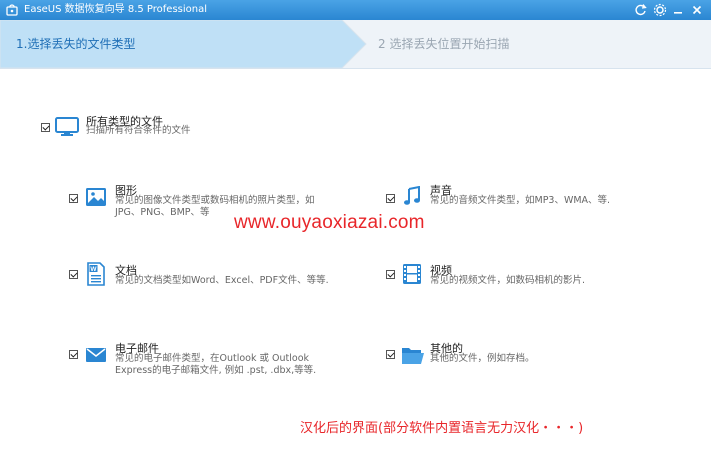 Image resolution: width=711 pixels, height=451 pixels. What do you see at coordinates (212, 358) in the screenshot?
I see `email-type-desc-1: 常见的电子邮件类型，在Outlook 或 Outlook` at bounding box center [212, 358].